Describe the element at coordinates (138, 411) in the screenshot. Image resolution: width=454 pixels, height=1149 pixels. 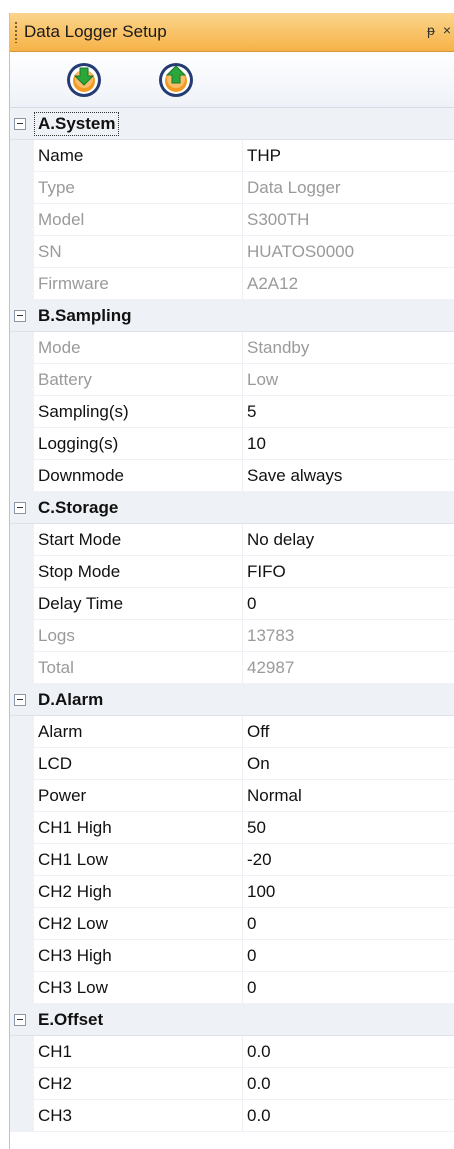
I see `property-name: Sampling(s)` at that location.